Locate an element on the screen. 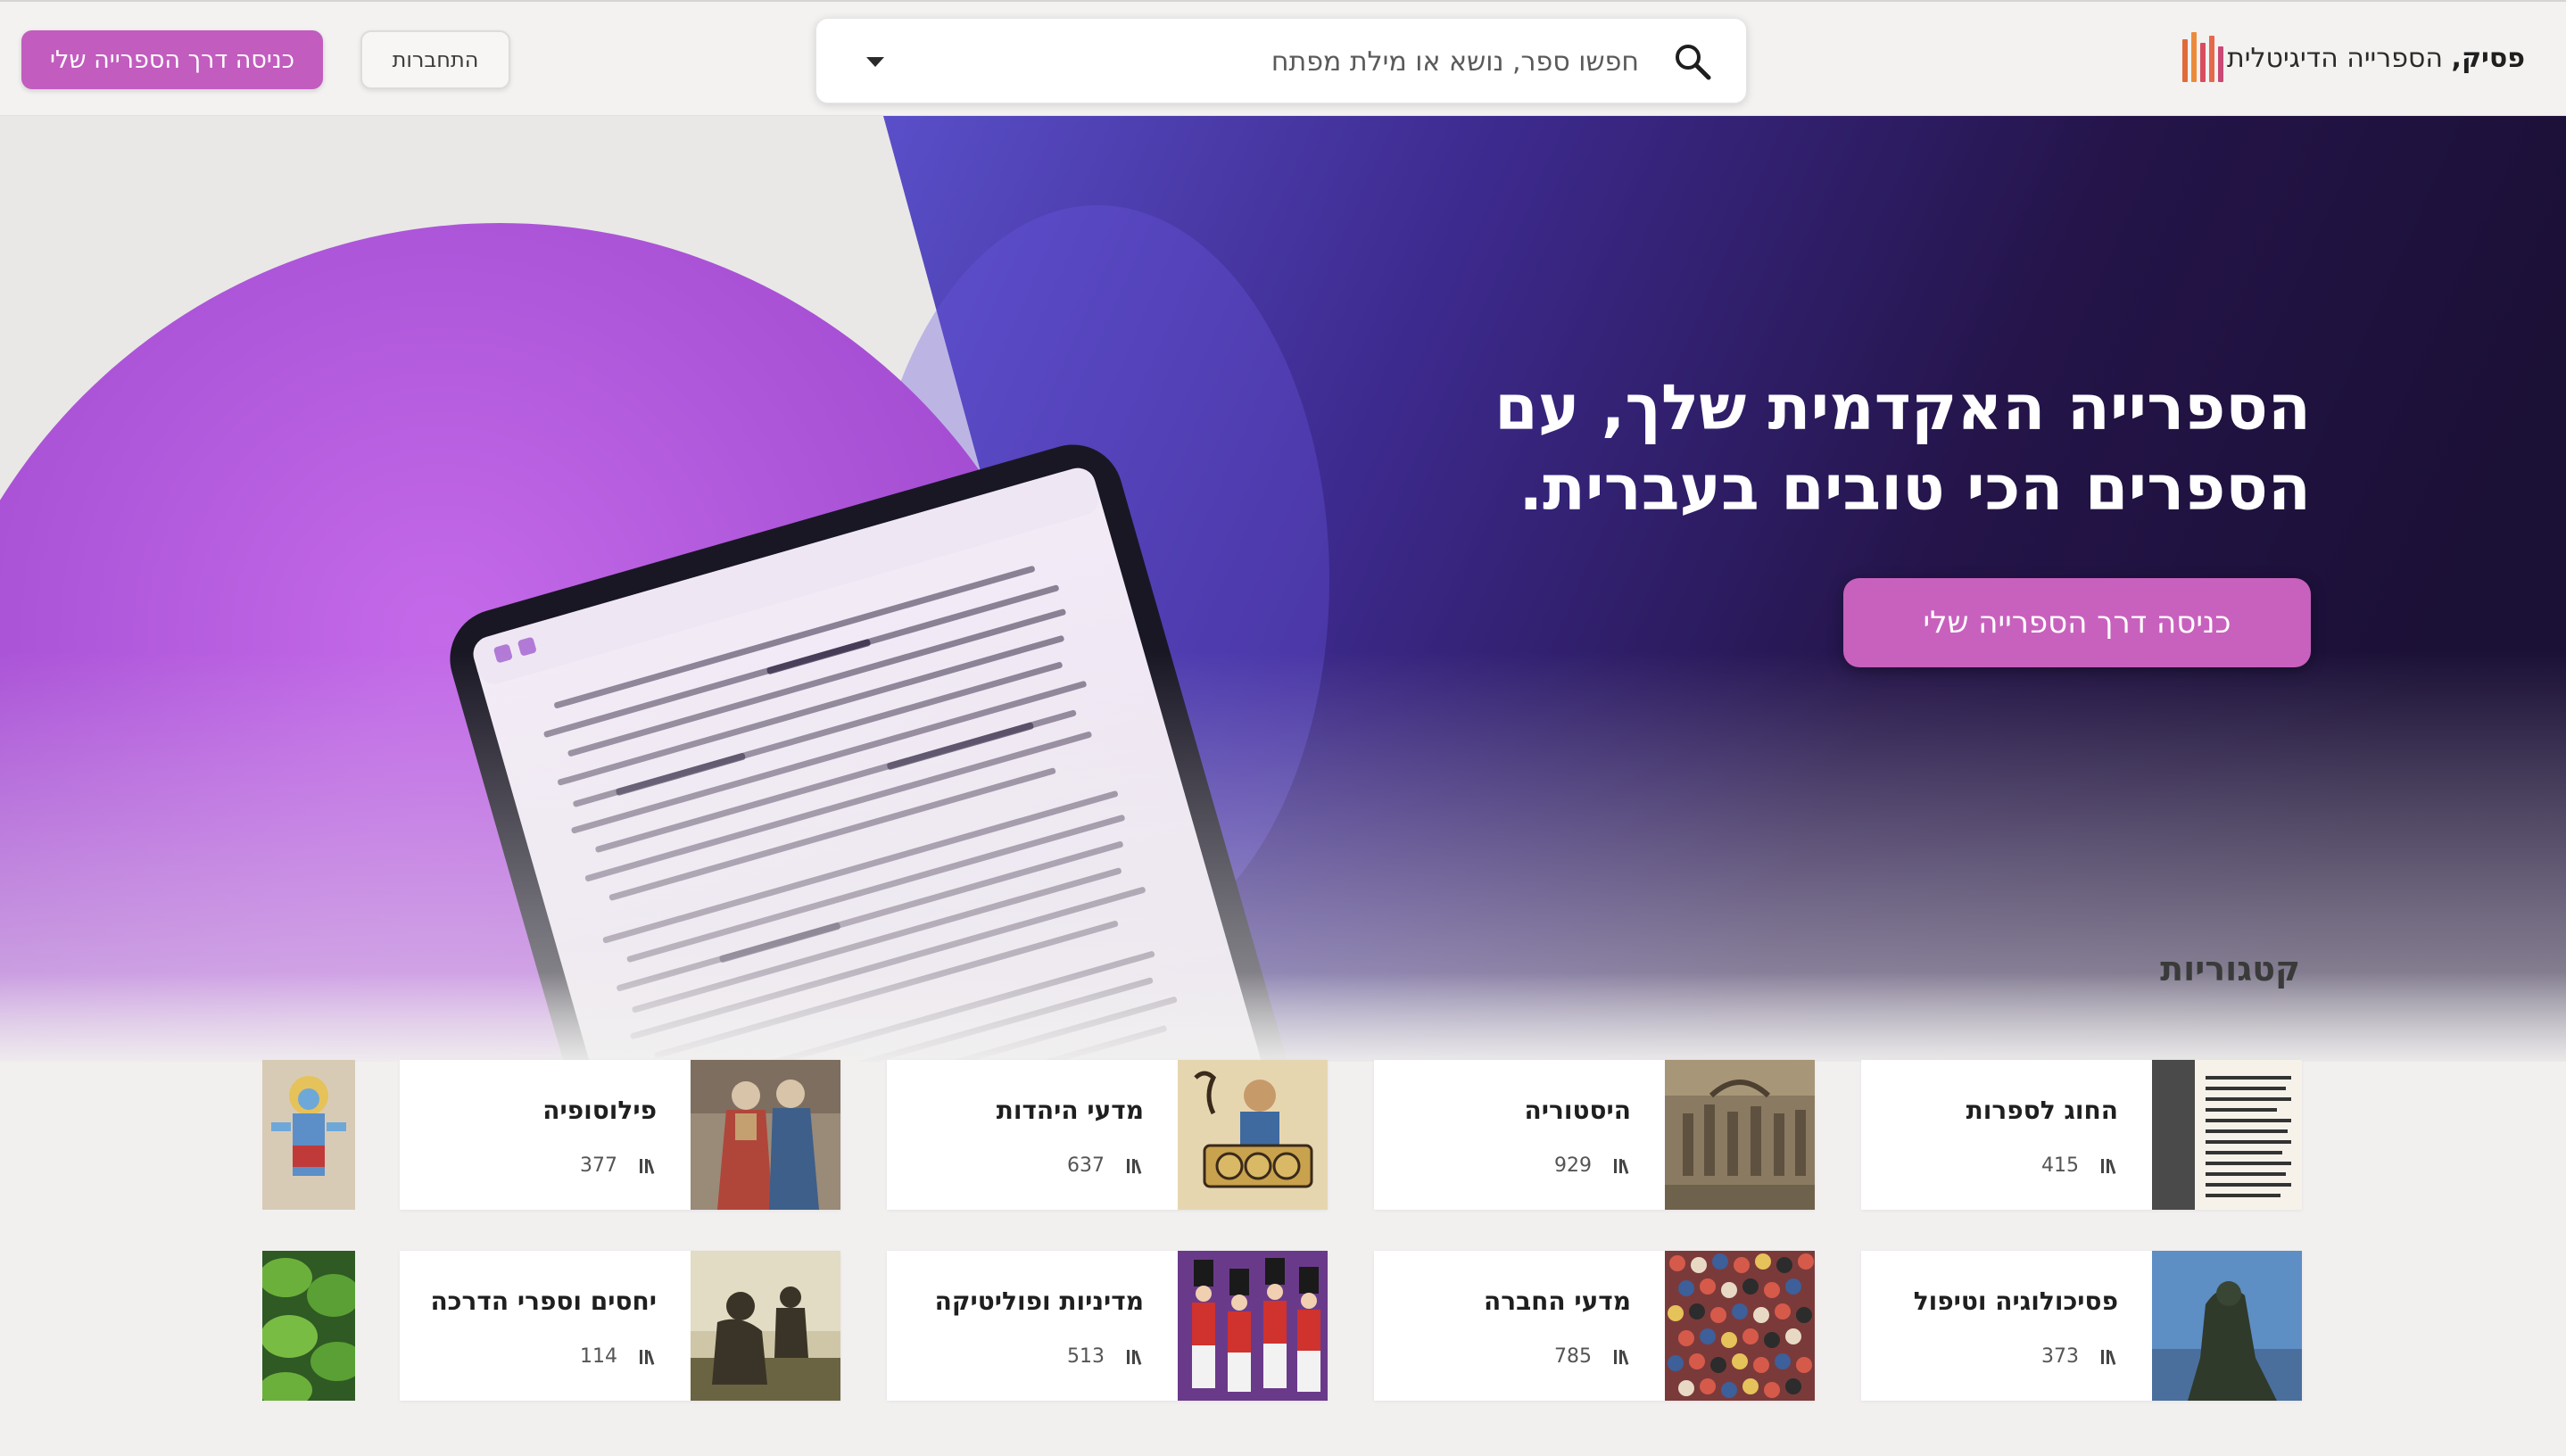  search-bar is located at coordinates (1281, 61).